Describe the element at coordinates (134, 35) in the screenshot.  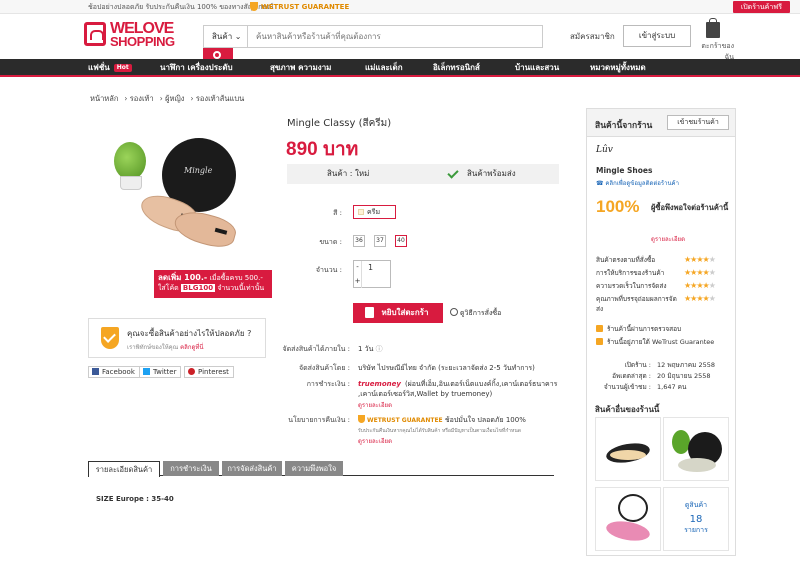
I see `site-logo: WELOVE SHOPPING` at that location.